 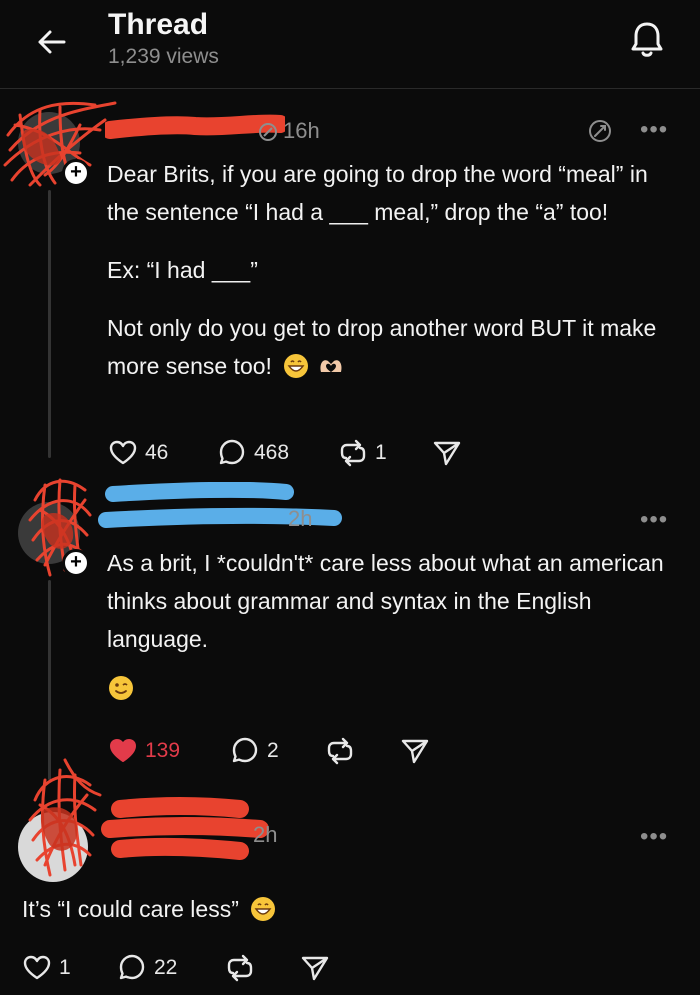 I want to click on comment-button: 2, so click(x=254, y=751).